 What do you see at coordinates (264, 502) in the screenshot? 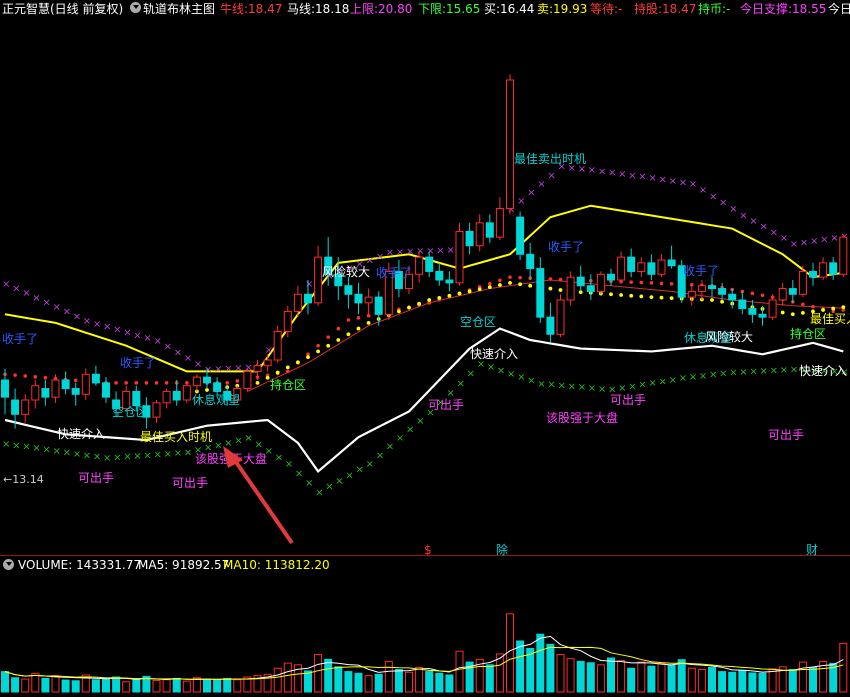
I see `pointer-arrow-shaft` at bounding box center [264, 502].